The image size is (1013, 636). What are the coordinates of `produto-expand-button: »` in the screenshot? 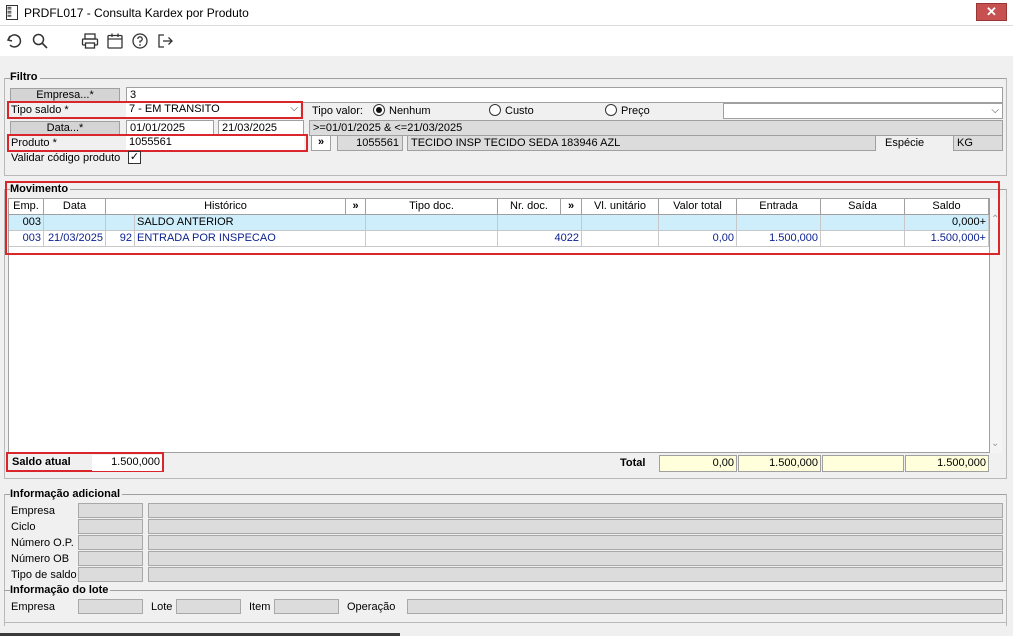 It's located at (321, 143).